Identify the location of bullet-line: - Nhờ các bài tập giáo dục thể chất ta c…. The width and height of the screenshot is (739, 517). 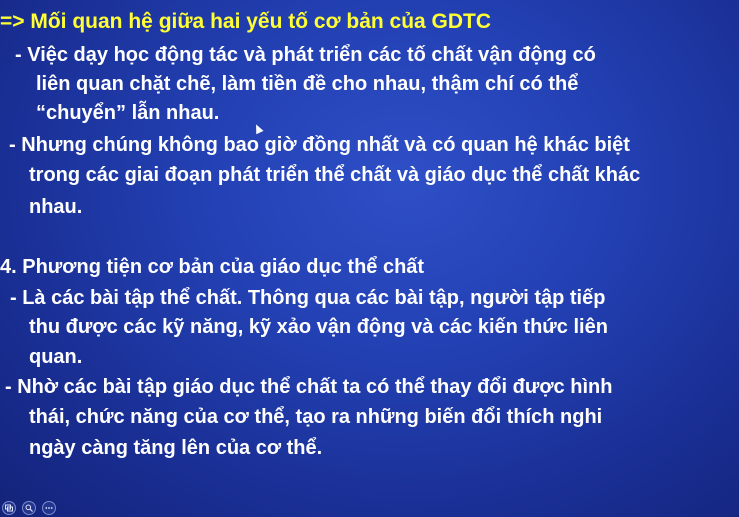
(309, 387).